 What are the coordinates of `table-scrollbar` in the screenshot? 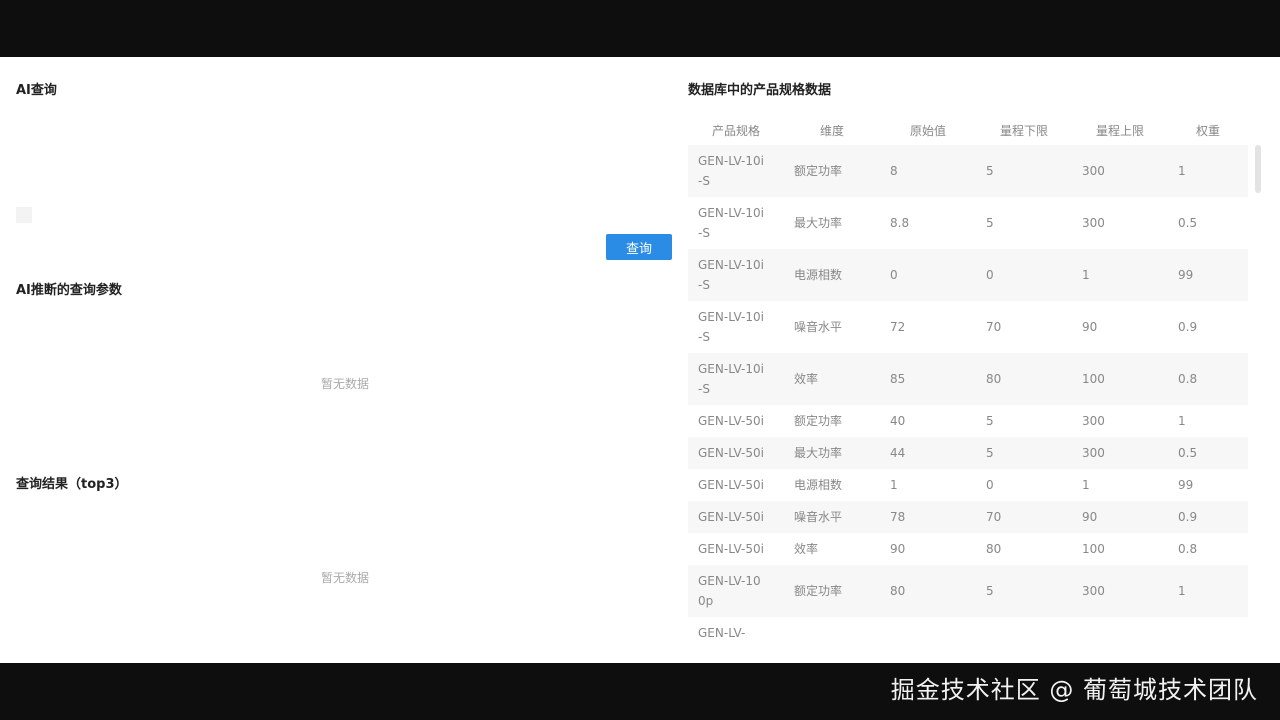 It's located at (1258, 169).